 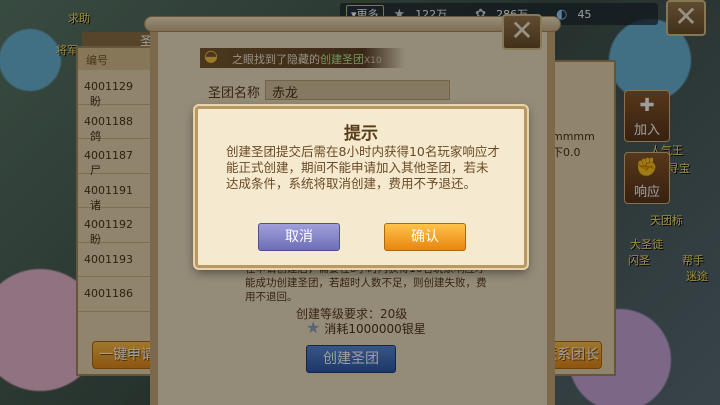 I want to click on confirm-button: 确认, so click(x=425, y=237).